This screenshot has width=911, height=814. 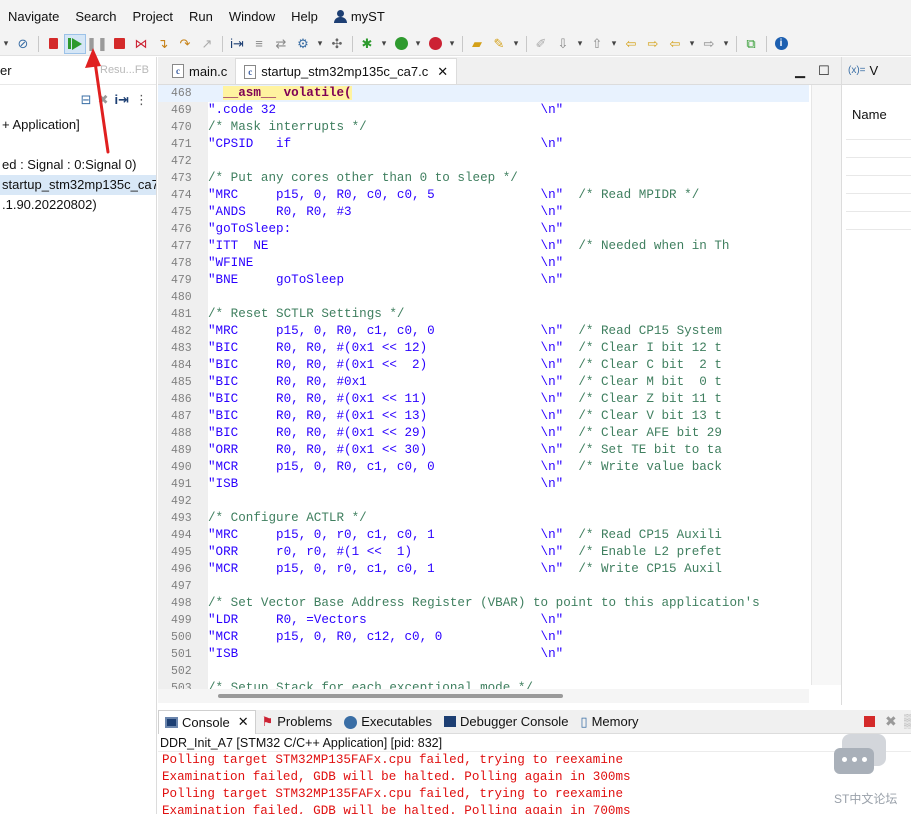 What do you see at coordinates (483, 212) in the screenshot?
I see `code-line: 475 "ANDS R0, R0, #3 \n"` at bounding box center [483, 212].